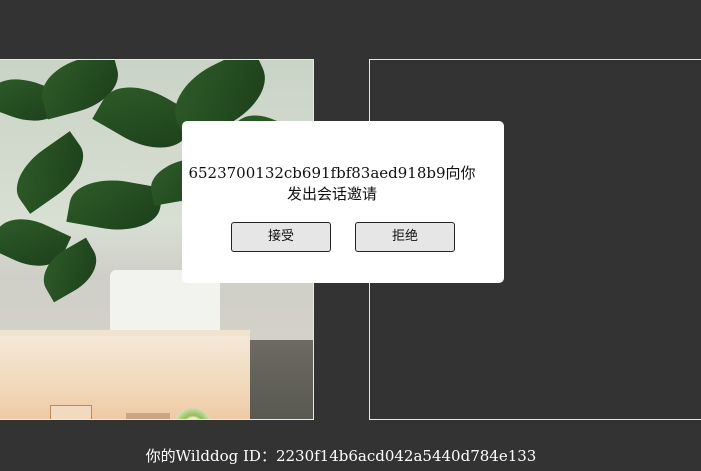 The image size is (701, 471). What do you see at coordinates (125, 374) in the screenshot?
I see `tissue-box` at bounding box center [125, 374].